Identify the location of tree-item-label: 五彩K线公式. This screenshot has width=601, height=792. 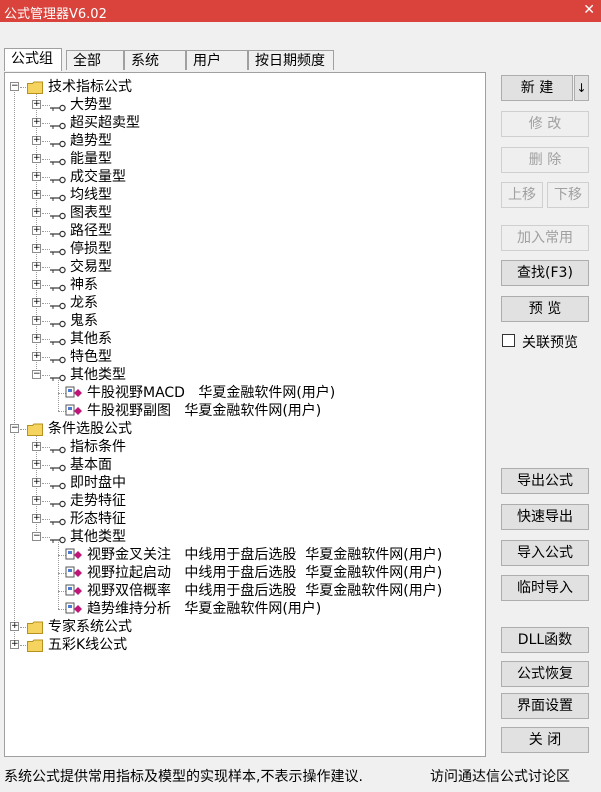
(87, 645).